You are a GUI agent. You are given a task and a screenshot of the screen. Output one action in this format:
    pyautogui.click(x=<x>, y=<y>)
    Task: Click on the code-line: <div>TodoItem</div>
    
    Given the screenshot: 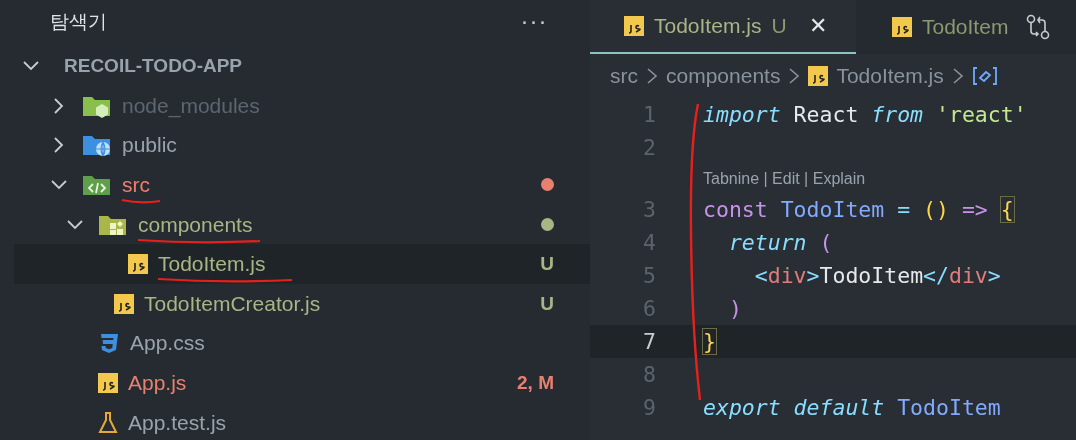 What is the action you would take?
    pyautogui.click(x=877, y=275)
    